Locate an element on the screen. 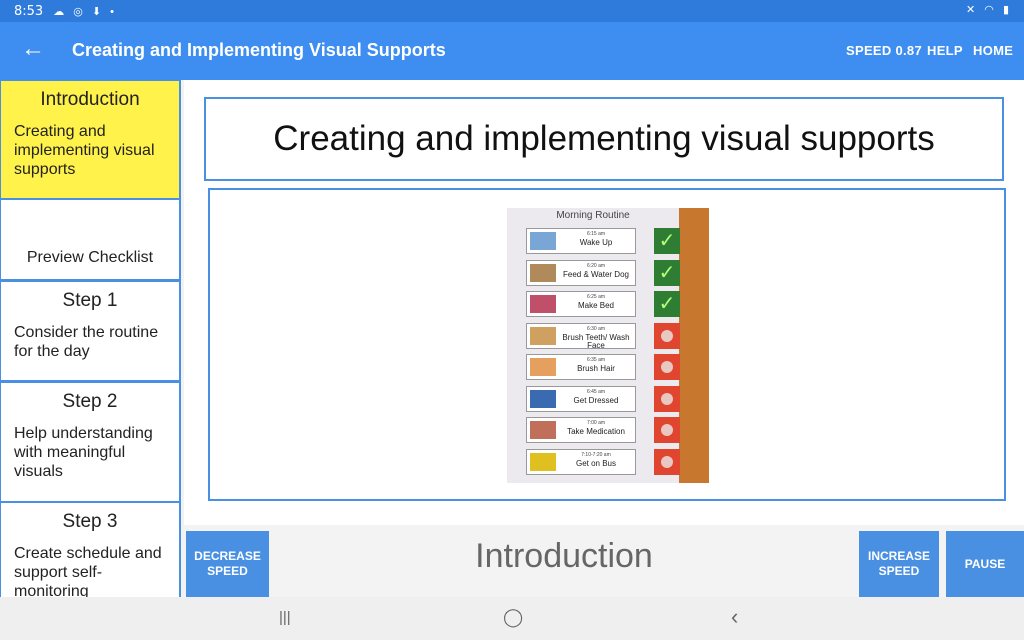 The image size is (1024, 640). home-button: HOME is located at coordinates (993, 50).